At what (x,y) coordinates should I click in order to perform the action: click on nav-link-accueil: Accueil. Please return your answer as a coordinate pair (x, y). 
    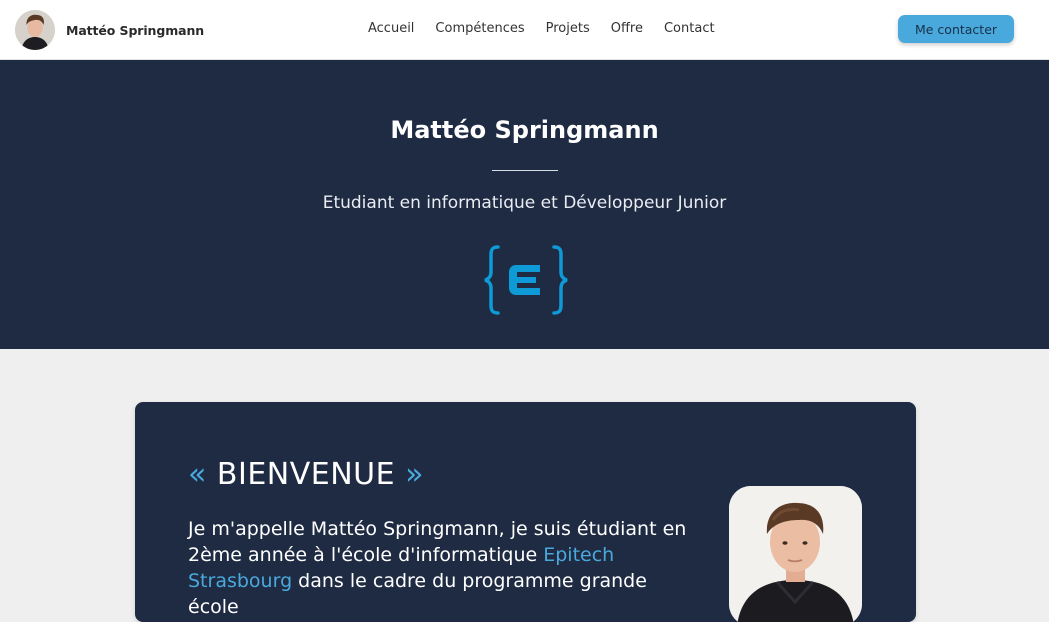
    Looking at the image, I should click on (391, 29).